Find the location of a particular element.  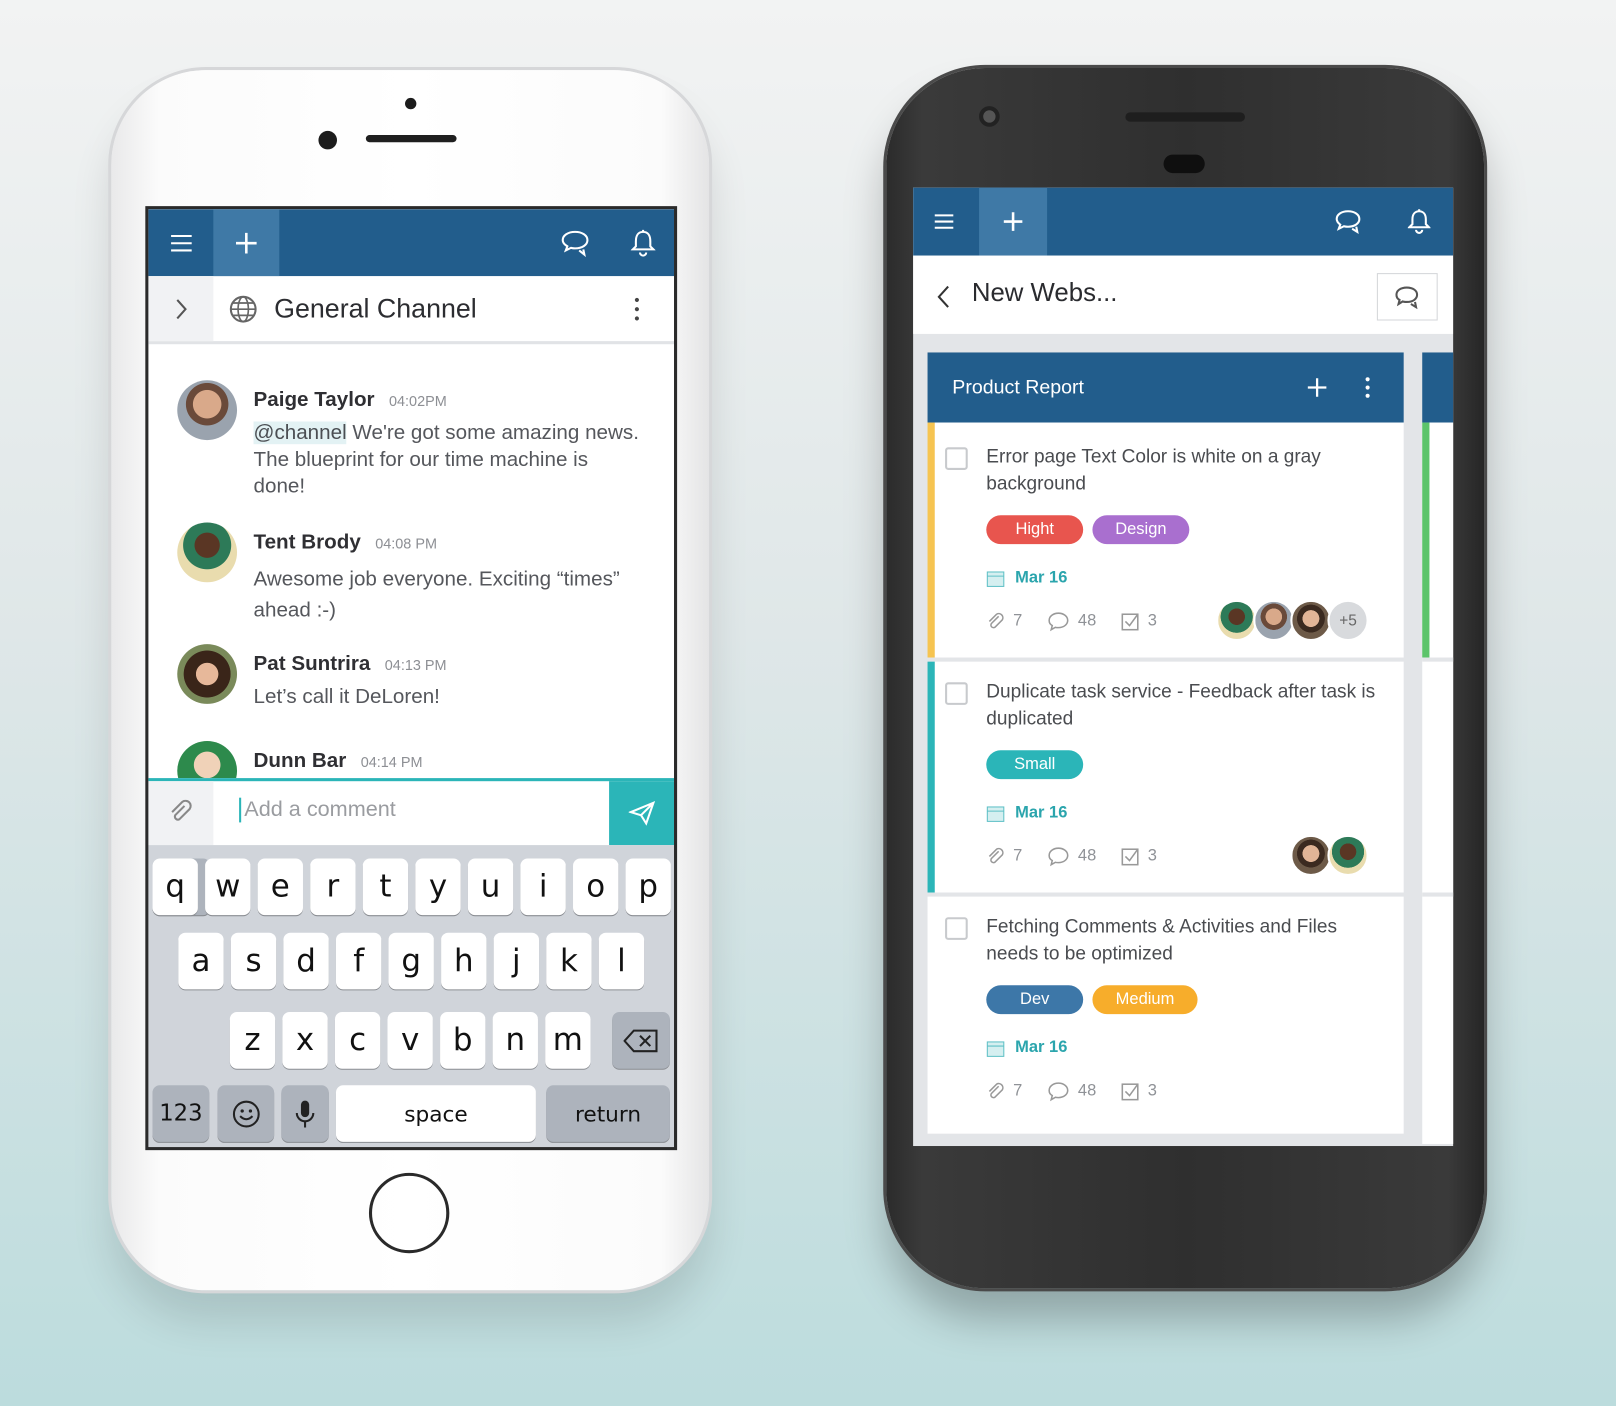

key-t: t is located at coordinates (385, 887).